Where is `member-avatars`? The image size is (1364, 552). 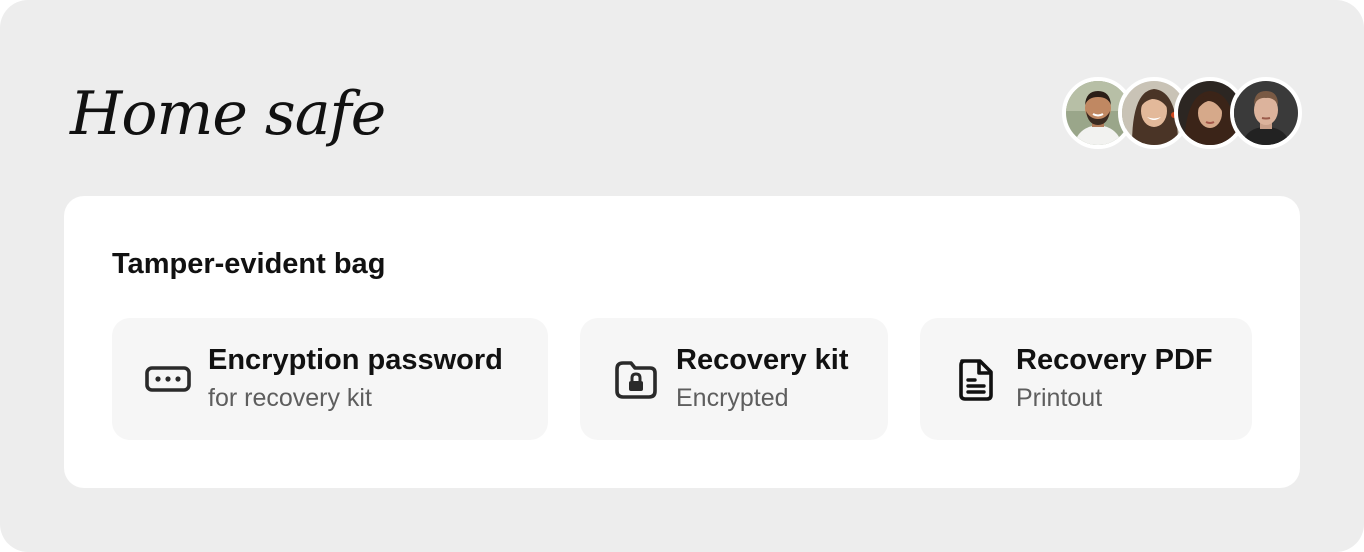
member-avatars is located at coordinates (1184, 114).